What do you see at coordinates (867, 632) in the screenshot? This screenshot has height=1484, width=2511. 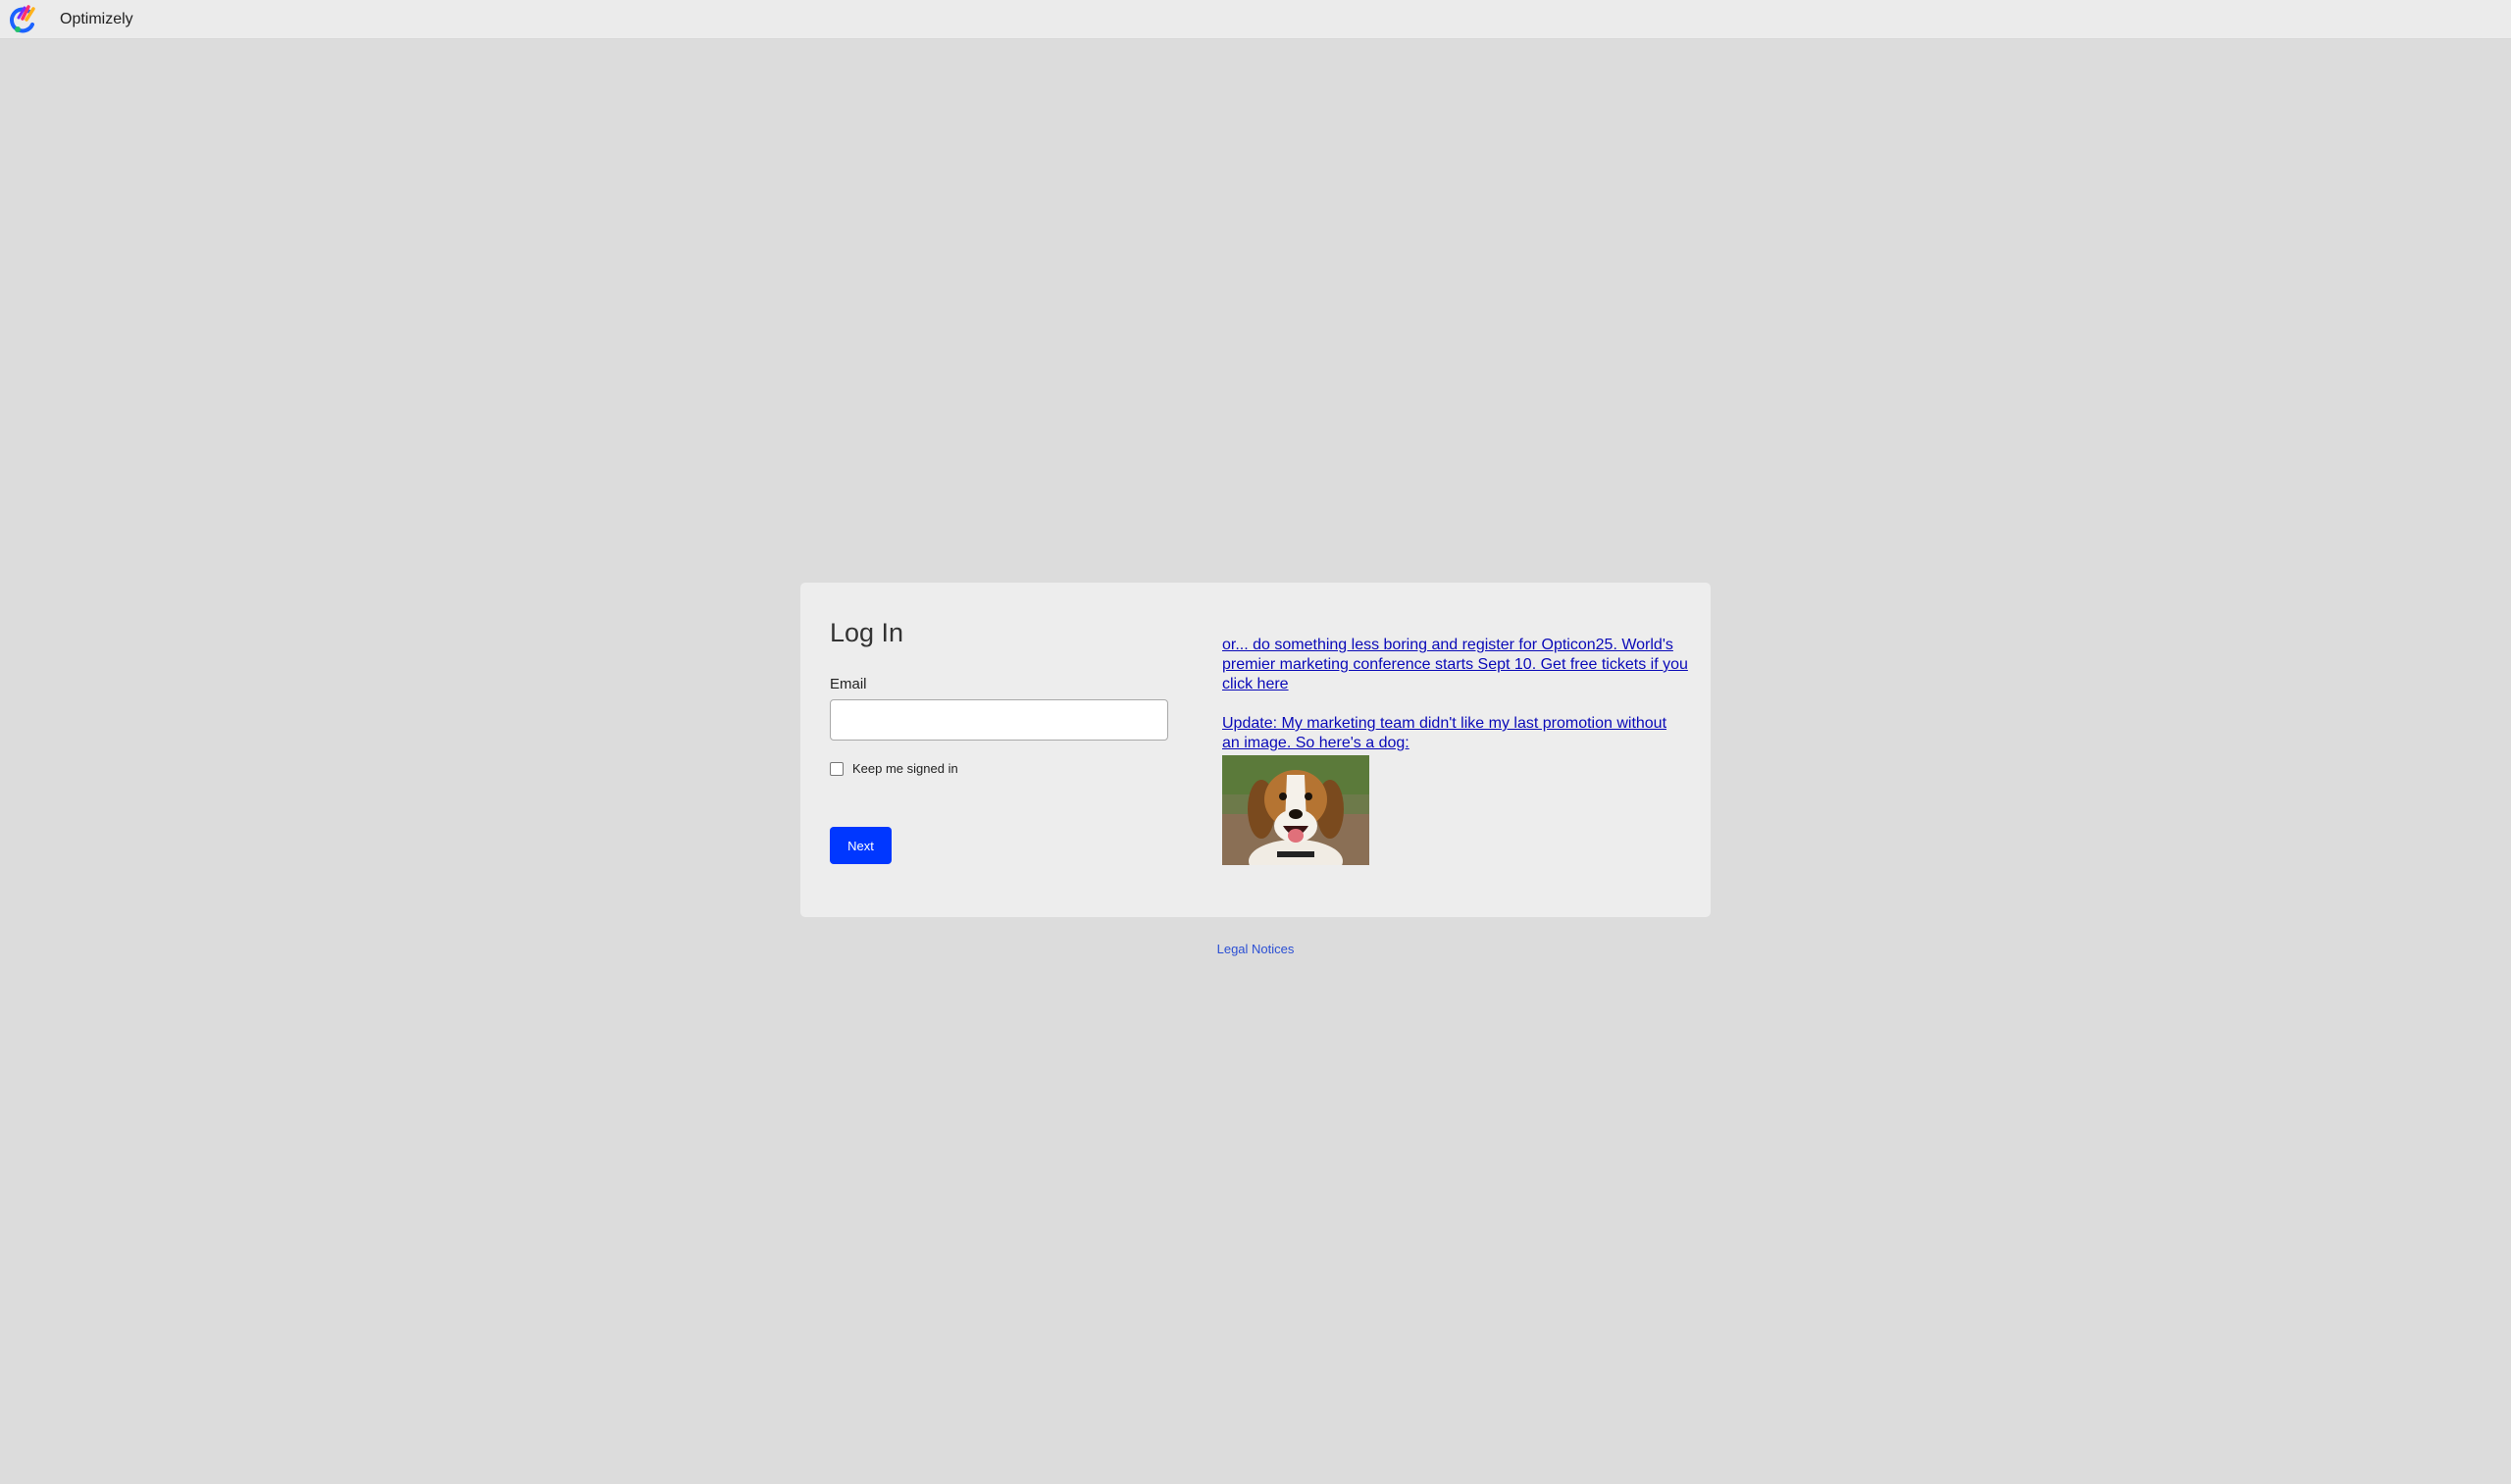 I see `page-title: Log In` at bounding box center [867, 632].